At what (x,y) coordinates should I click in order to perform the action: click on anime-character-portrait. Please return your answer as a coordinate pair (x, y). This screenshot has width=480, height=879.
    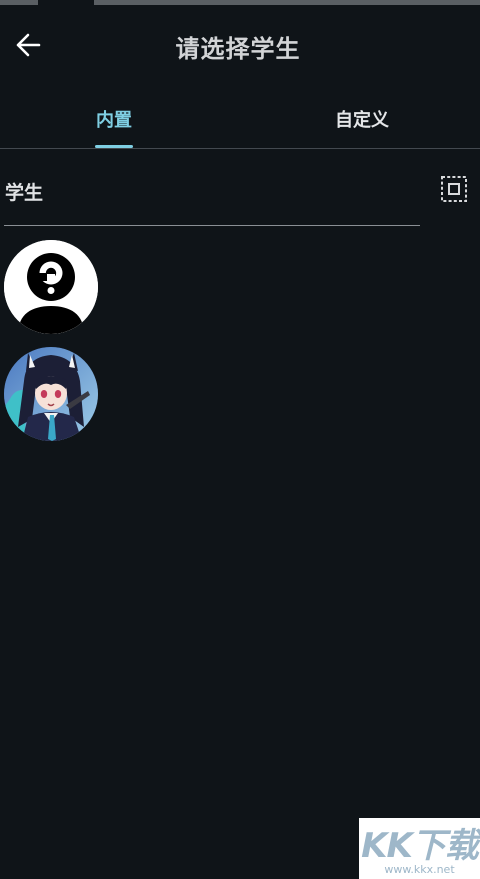
    Looking at the image, I should click on (51, 394).